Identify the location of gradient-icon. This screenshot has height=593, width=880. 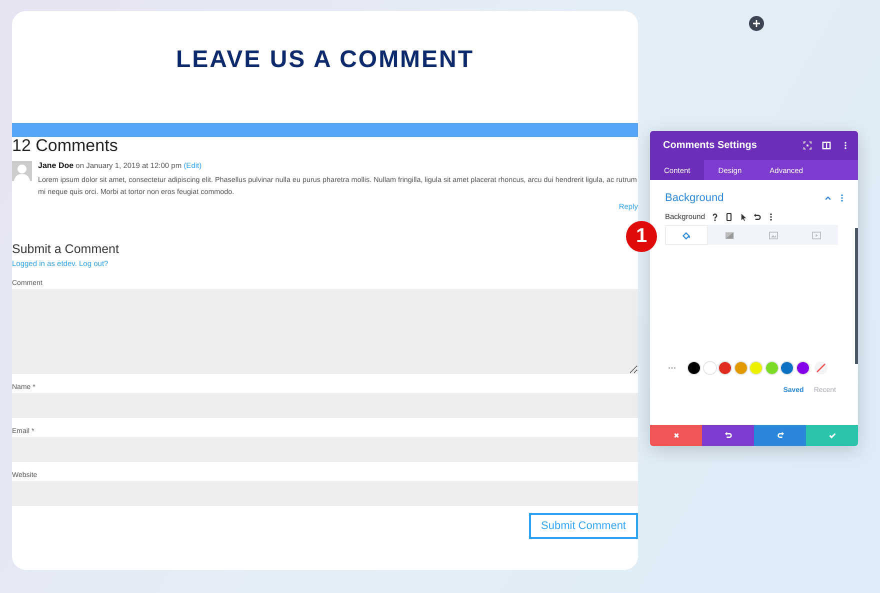
(730, 235).